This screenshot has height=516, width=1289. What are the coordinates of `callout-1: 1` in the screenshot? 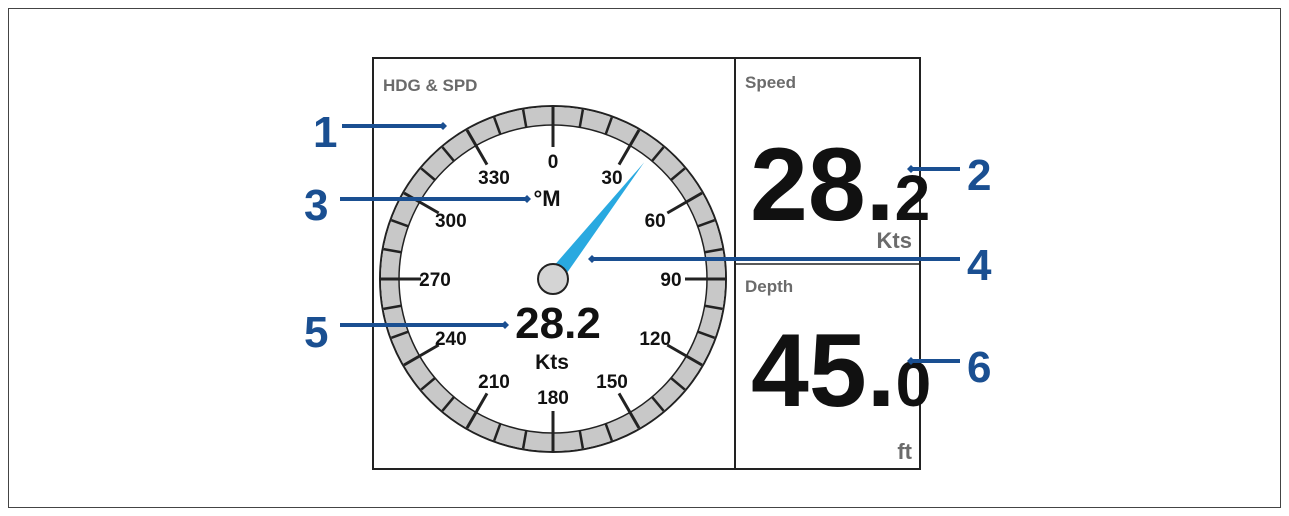 It's located at (325, 132).